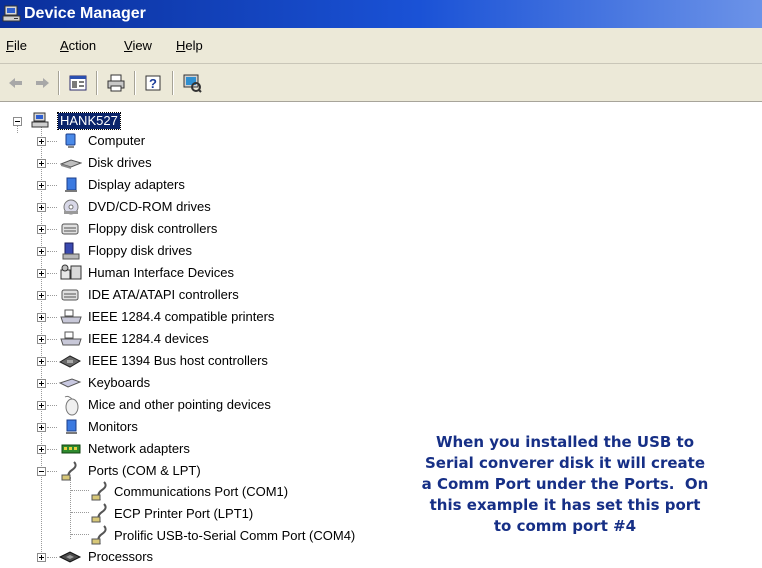  Describe the element at coordinates (149, 206) in the screenshot. I see `tree-item-label: DVD/CD-ROM drives` at that location.